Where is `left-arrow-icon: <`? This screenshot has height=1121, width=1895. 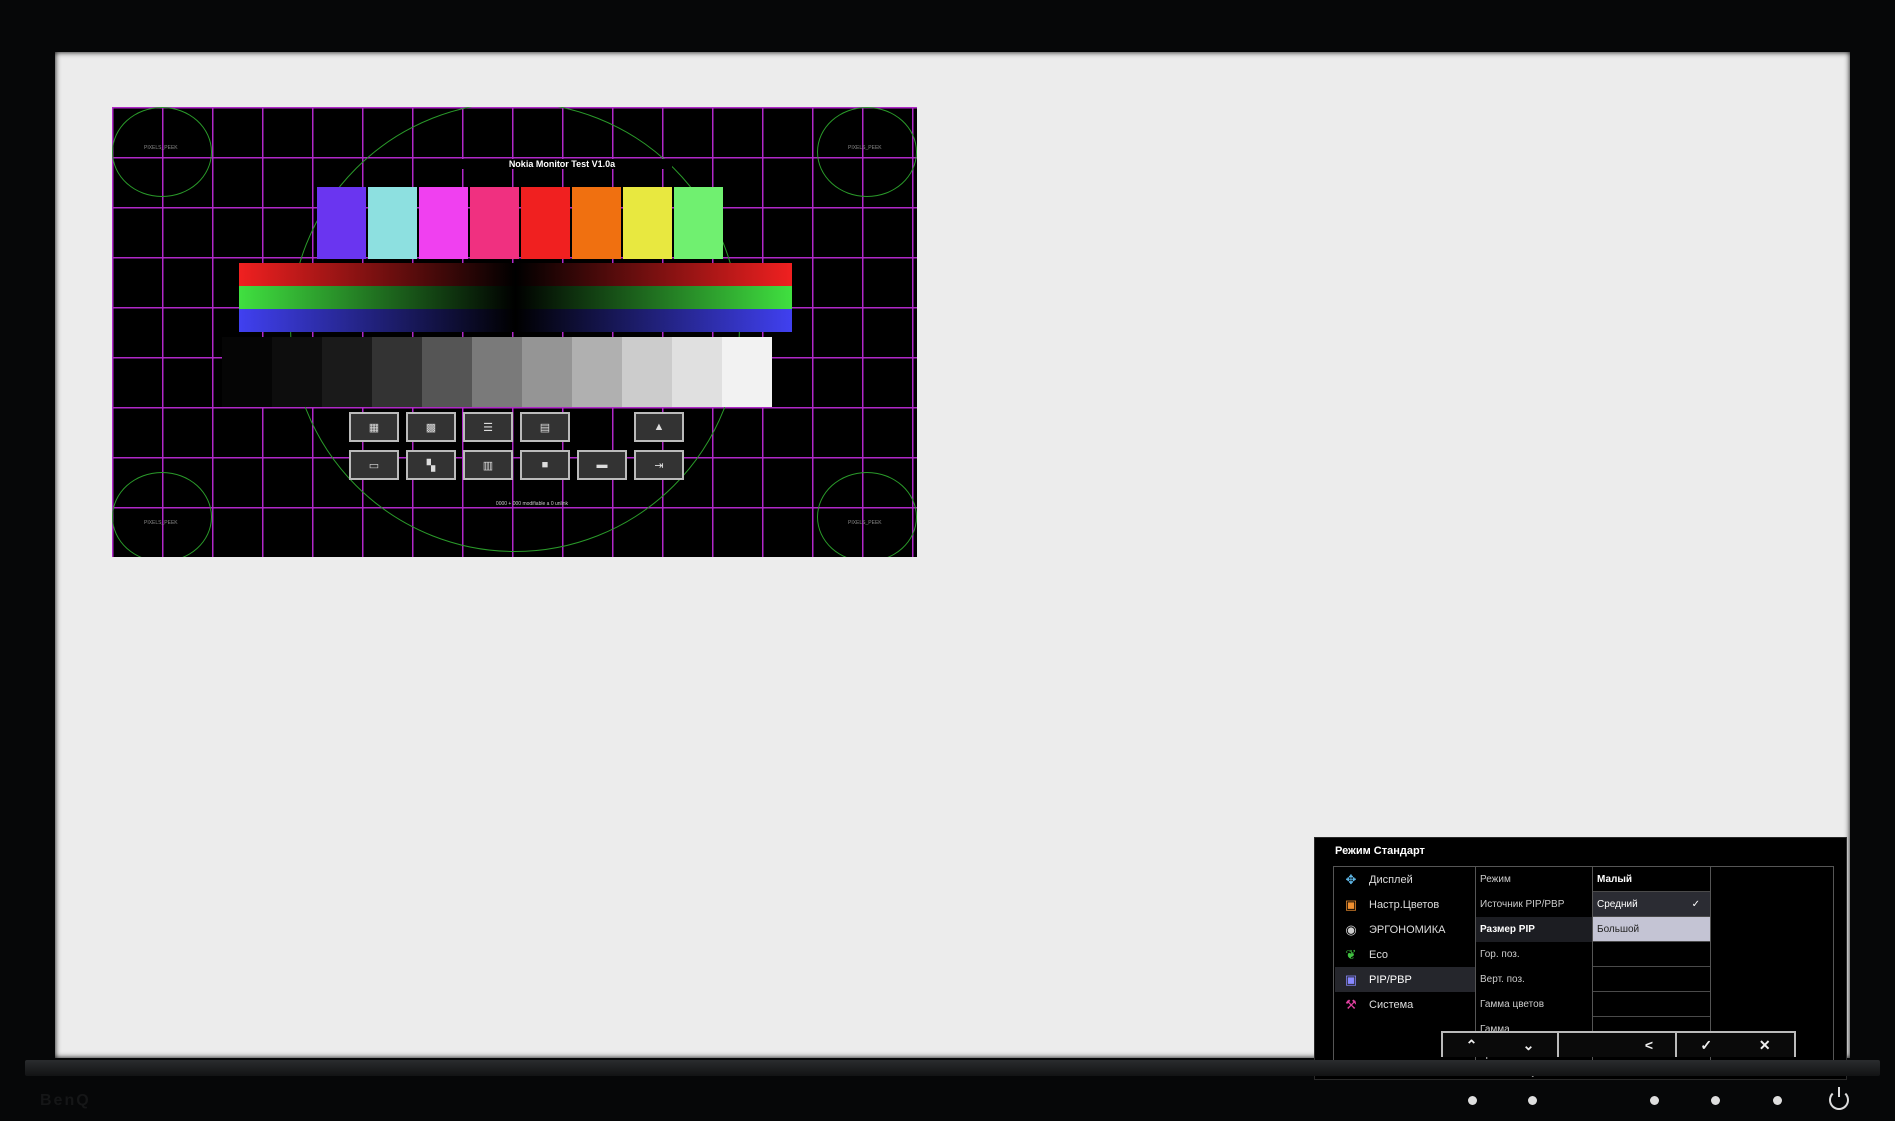
left-arrow-icon: < is located at coordinates (1649, 1045).